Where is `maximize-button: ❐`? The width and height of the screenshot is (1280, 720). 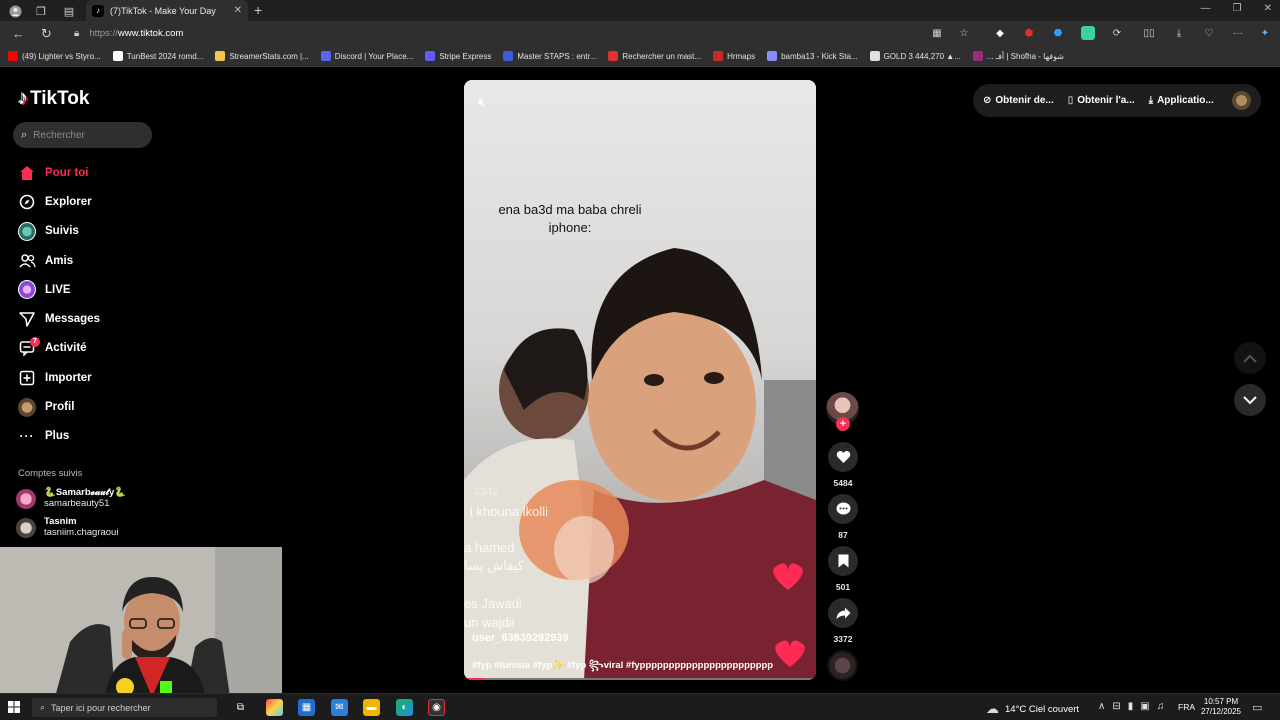
maximize-button: ❐ is located at coordinates (1237, 8).